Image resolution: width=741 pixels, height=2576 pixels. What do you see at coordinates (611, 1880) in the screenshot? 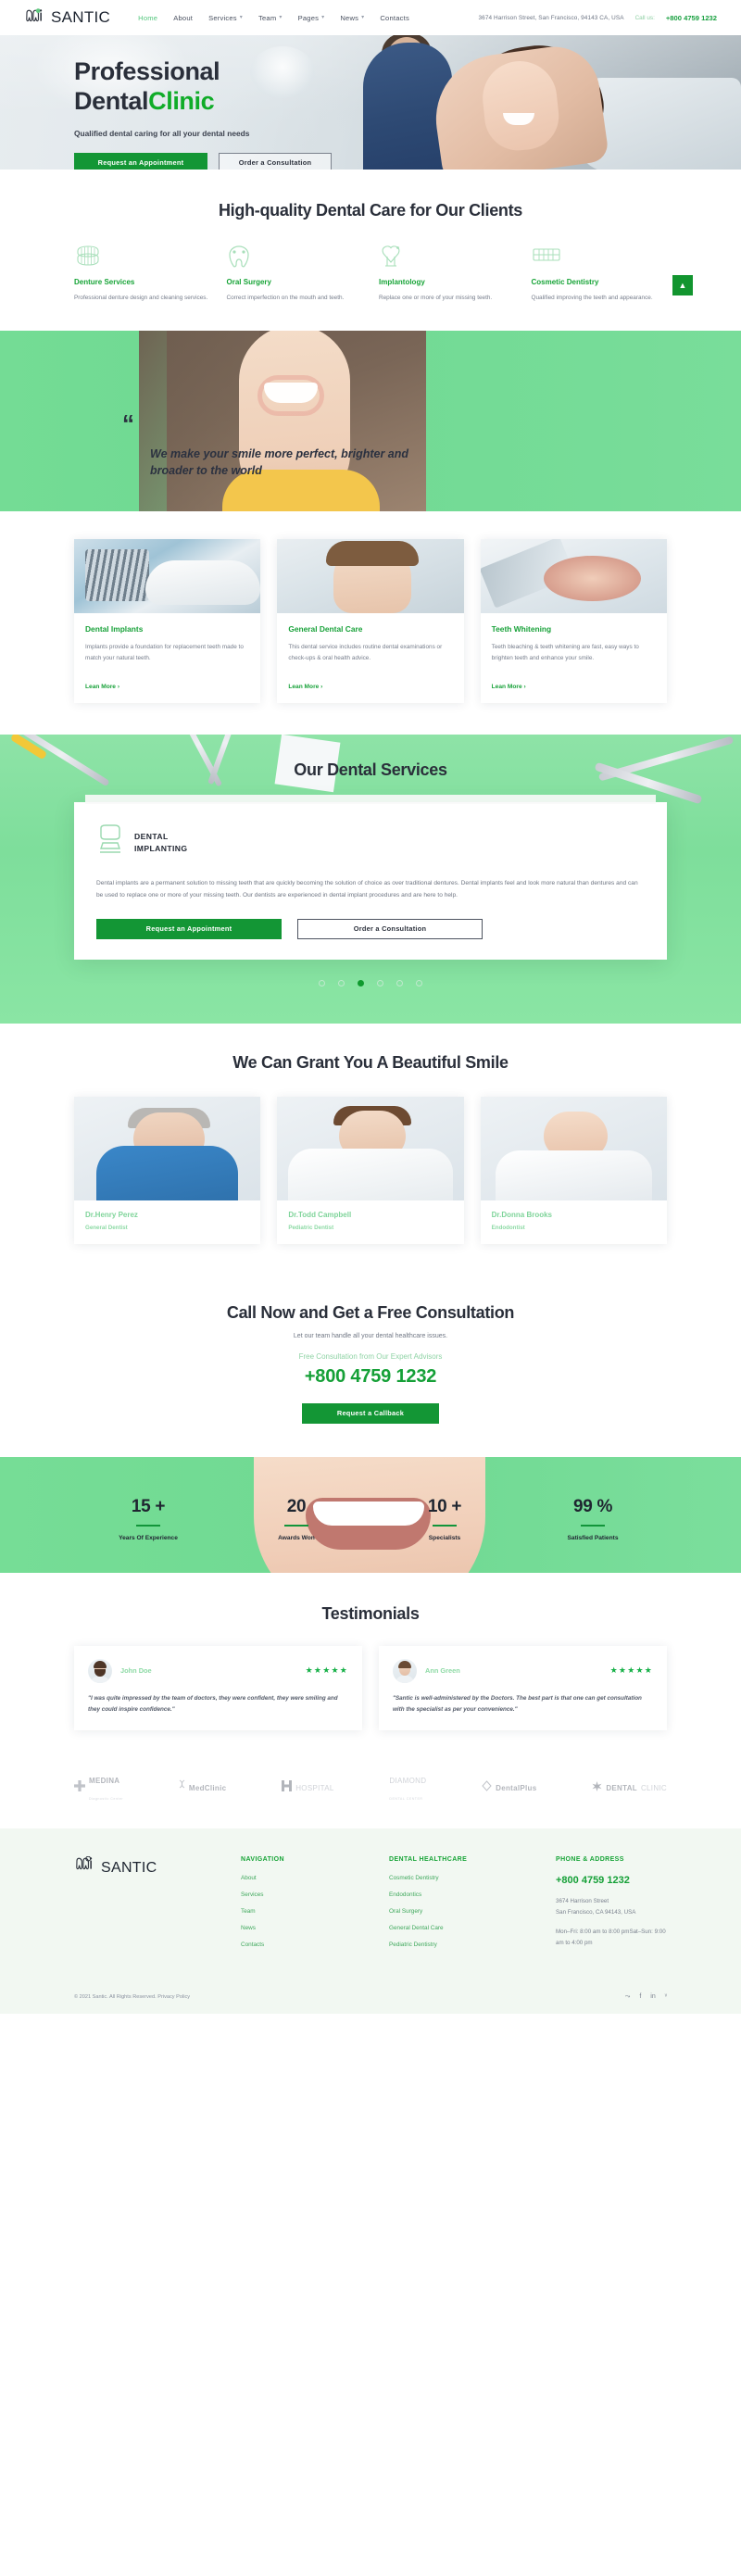
I see `footer-phone: +800 4759 1232` at bounding box center [611, 1880].